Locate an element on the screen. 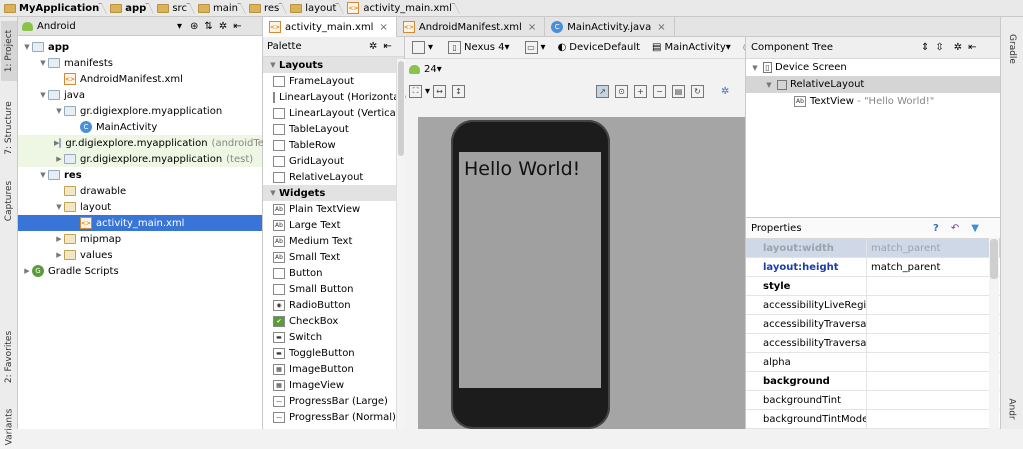  breadcrumb-main: main is located at coordinates (221, 8).